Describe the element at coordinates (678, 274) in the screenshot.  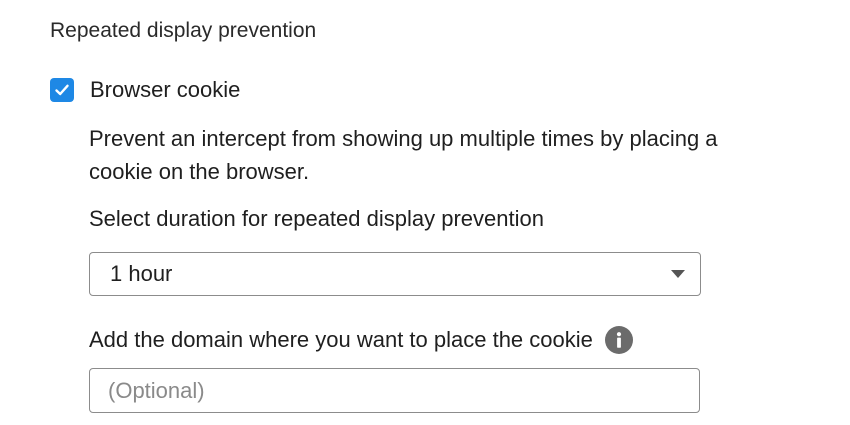
I see `chevron-down-icon` at that location.